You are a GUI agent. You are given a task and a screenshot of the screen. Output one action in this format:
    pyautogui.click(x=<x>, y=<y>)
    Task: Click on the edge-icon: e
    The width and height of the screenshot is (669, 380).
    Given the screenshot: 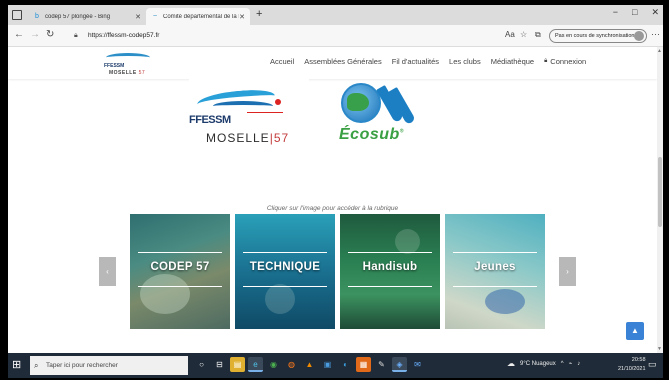 What is the action you would take?
    pyautogui.click(x=255, y=364)
    